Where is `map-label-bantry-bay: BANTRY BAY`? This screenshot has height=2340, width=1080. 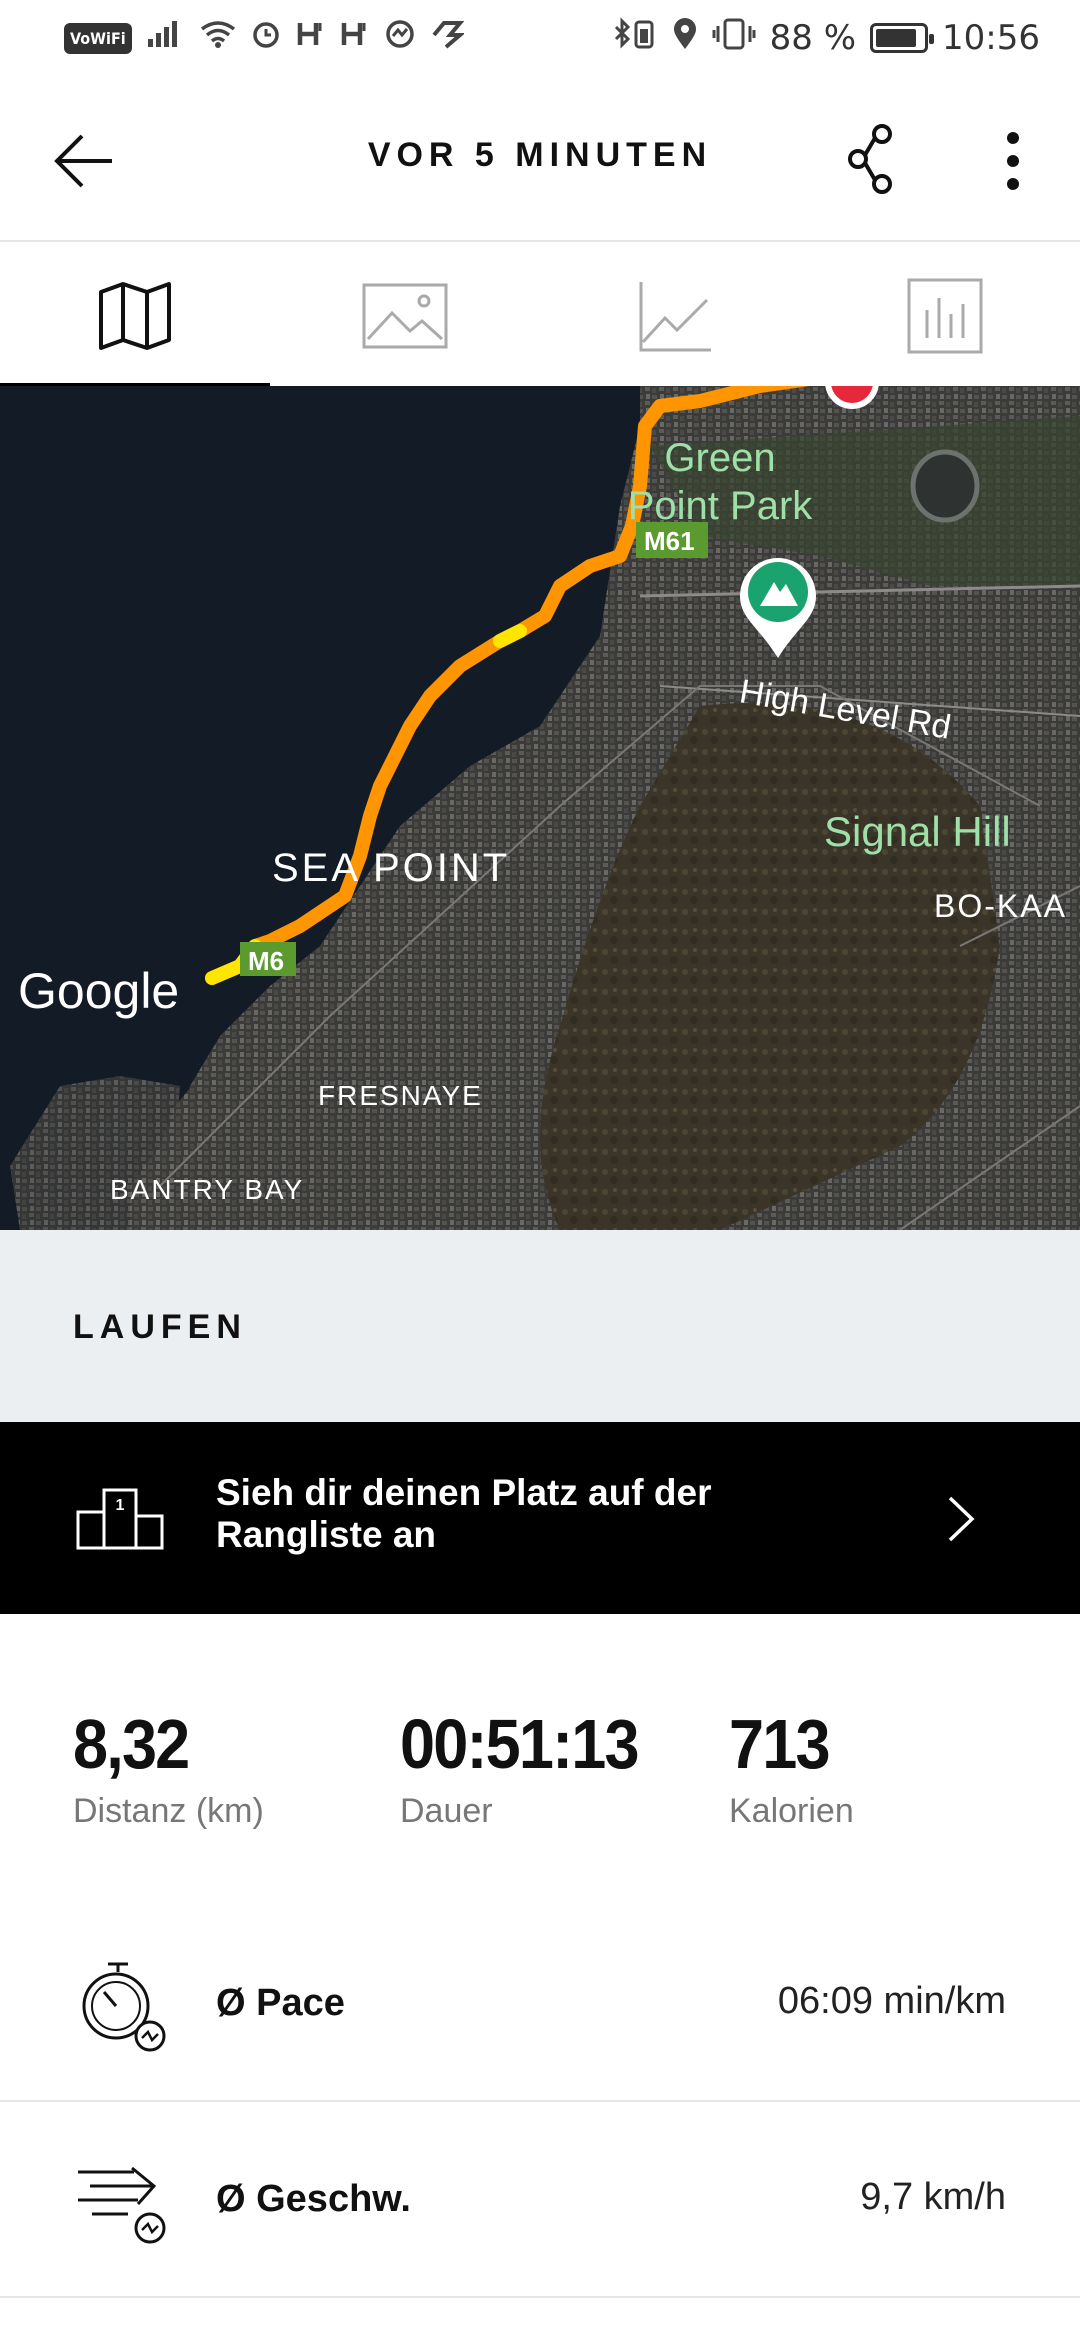
map-label-bantry-bay: BANTRY BAY is located at coordinates (207, 1189).